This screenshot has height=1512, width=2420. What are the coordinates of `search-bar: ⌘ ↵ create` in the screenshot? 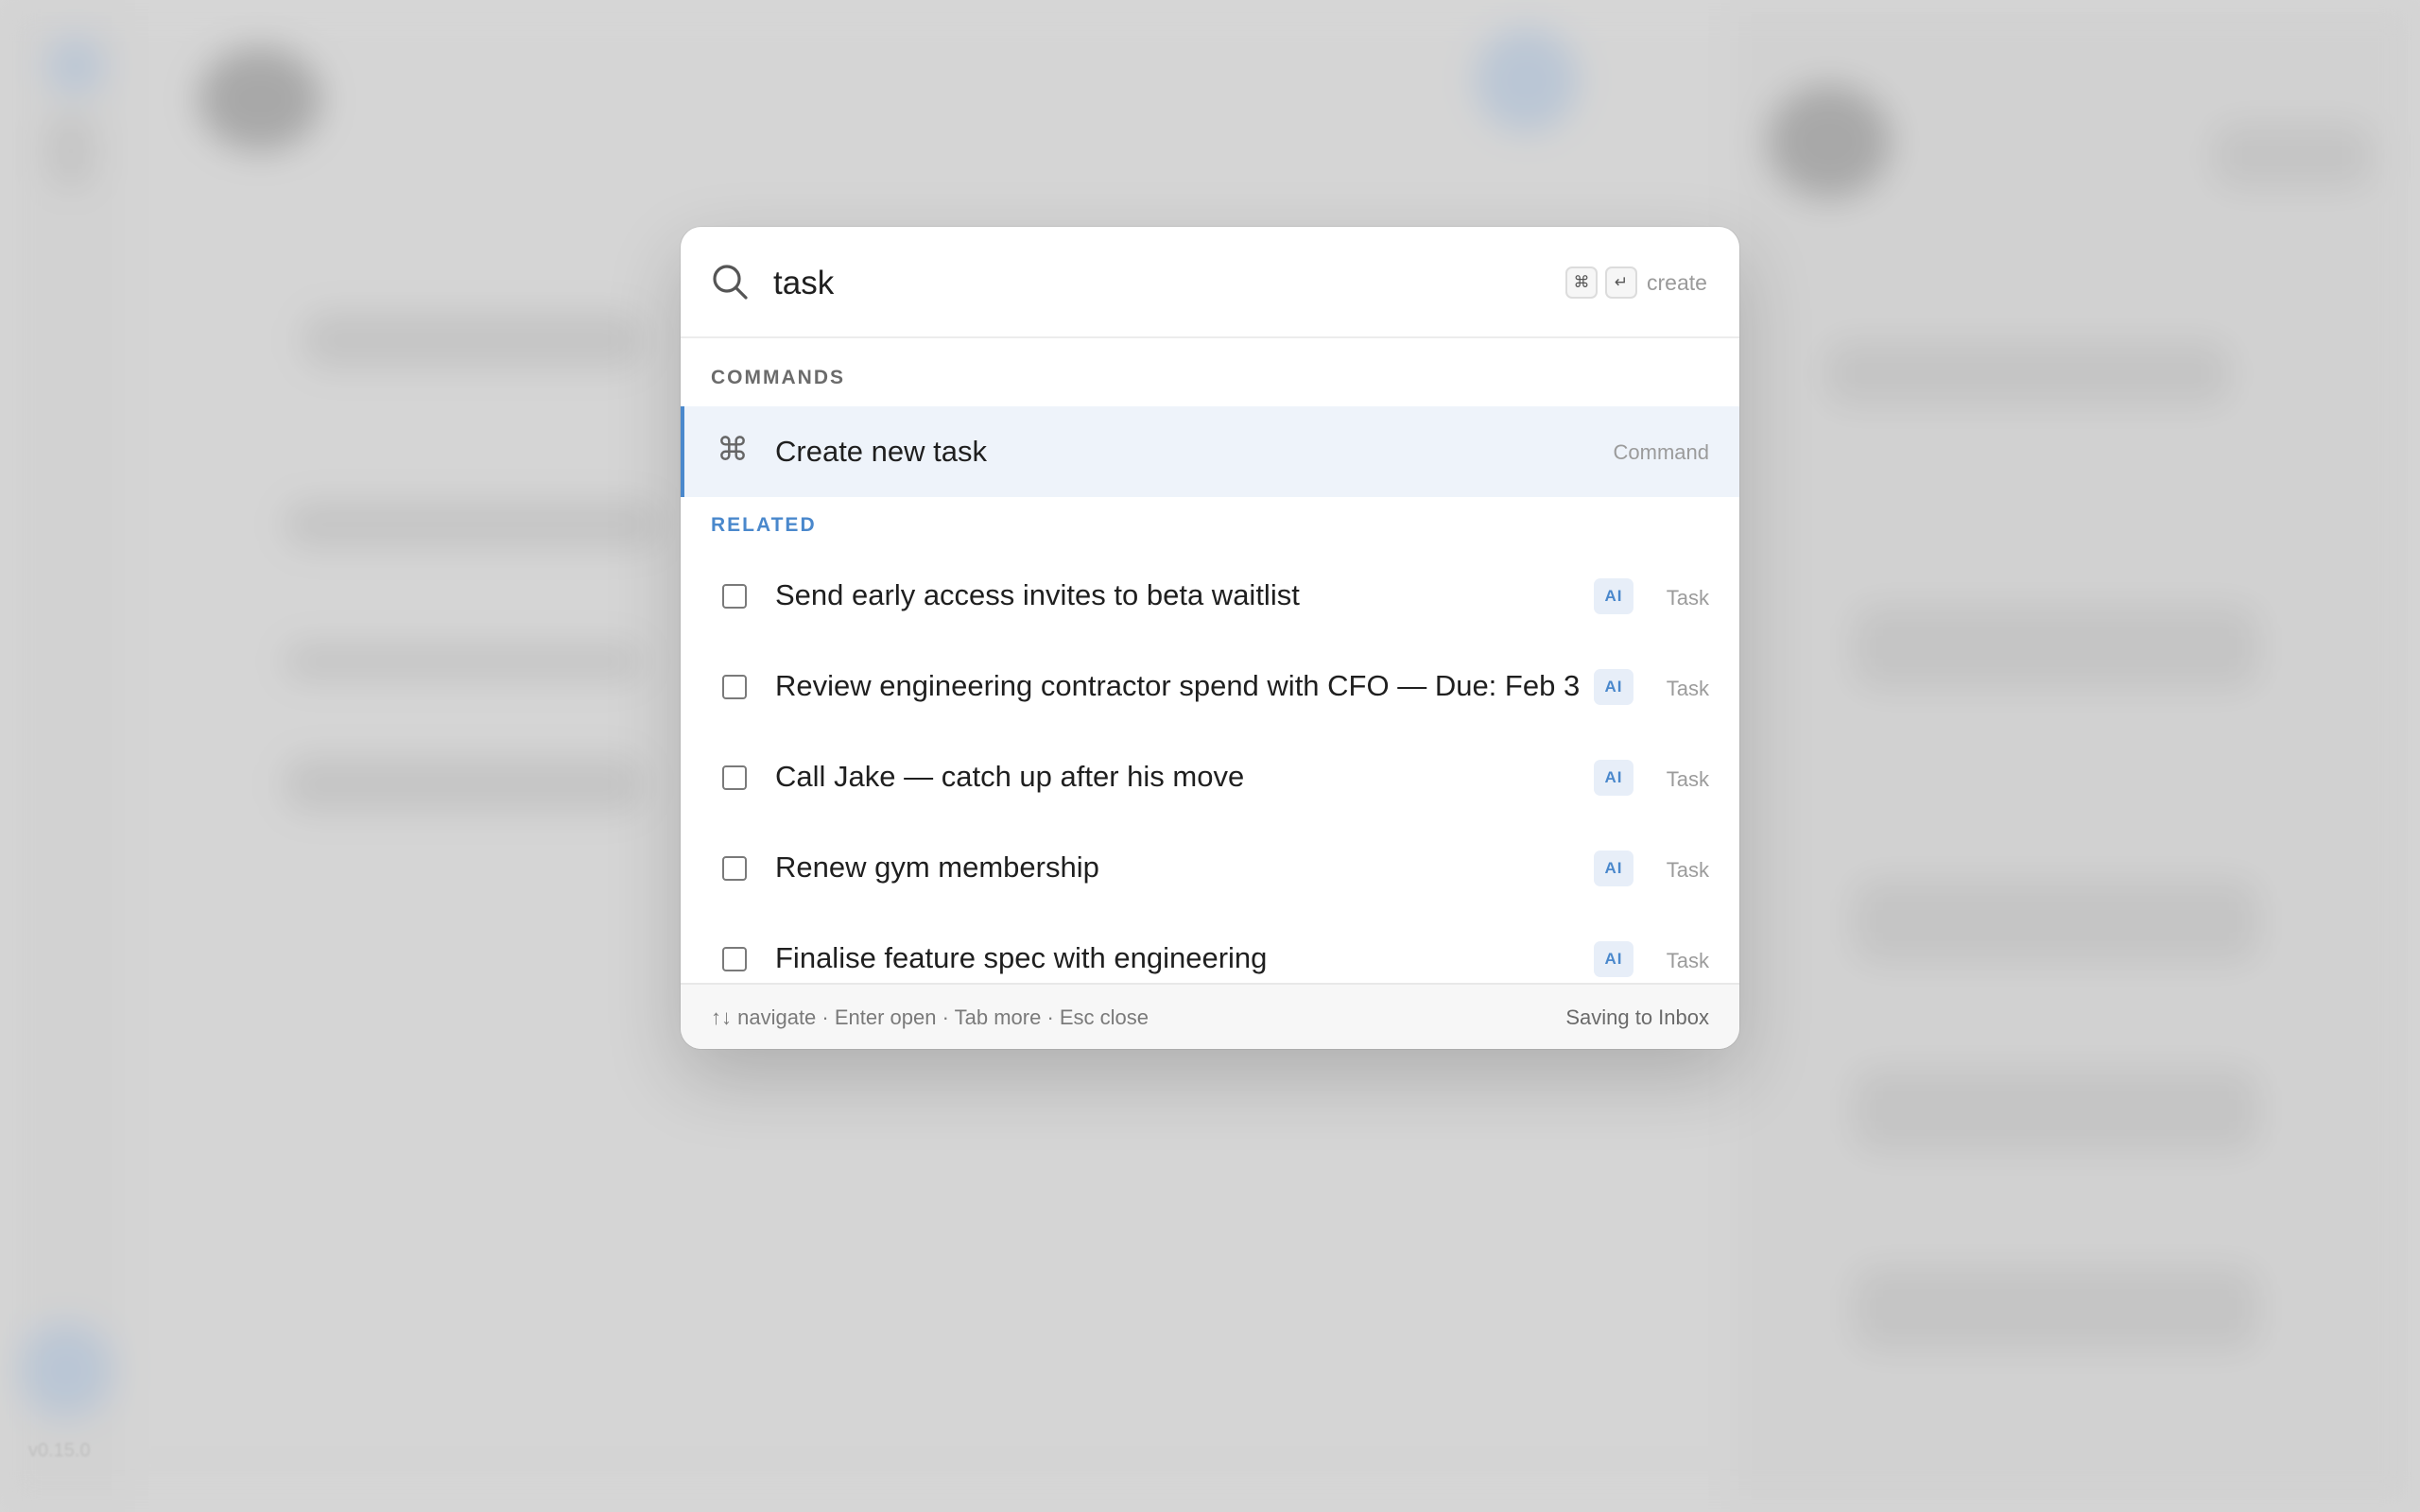 It's located at (1210, 282).